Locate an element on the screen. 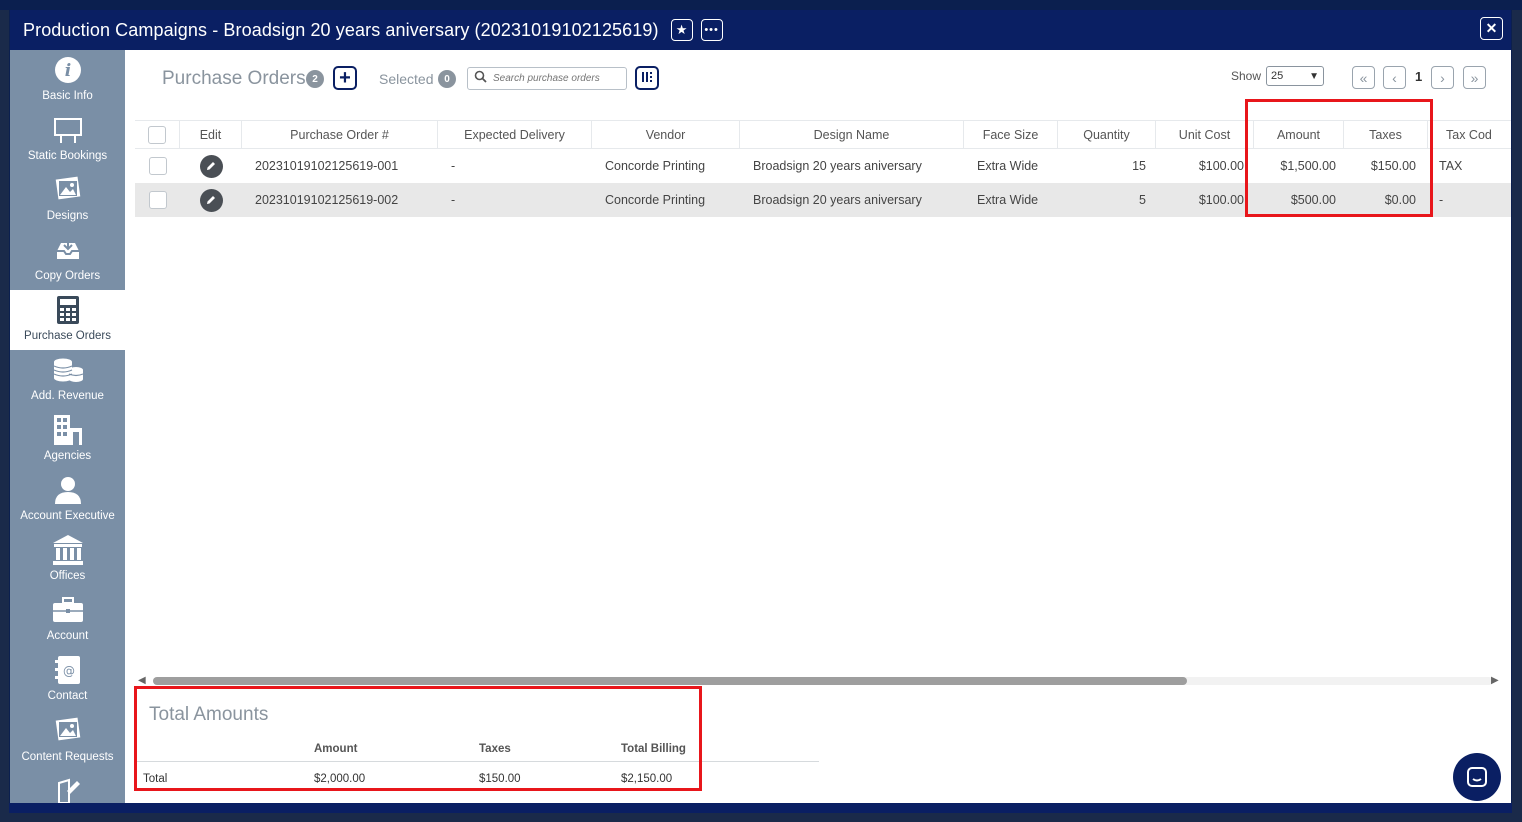 The width and height of the screenshot is (1522, 822). scroll-thumb is located at coordinates (670, 681).